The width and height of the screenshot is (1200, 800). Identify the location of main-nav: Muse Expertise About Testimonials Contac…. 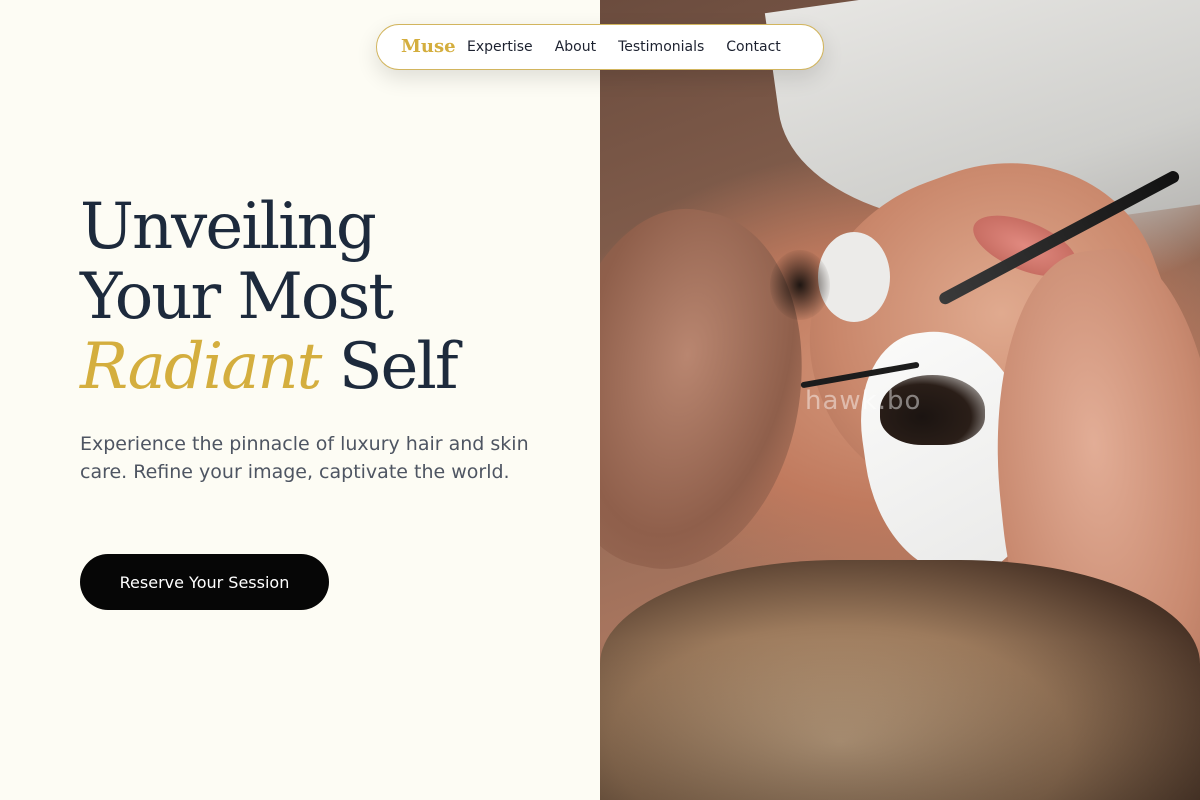
(600, 47).